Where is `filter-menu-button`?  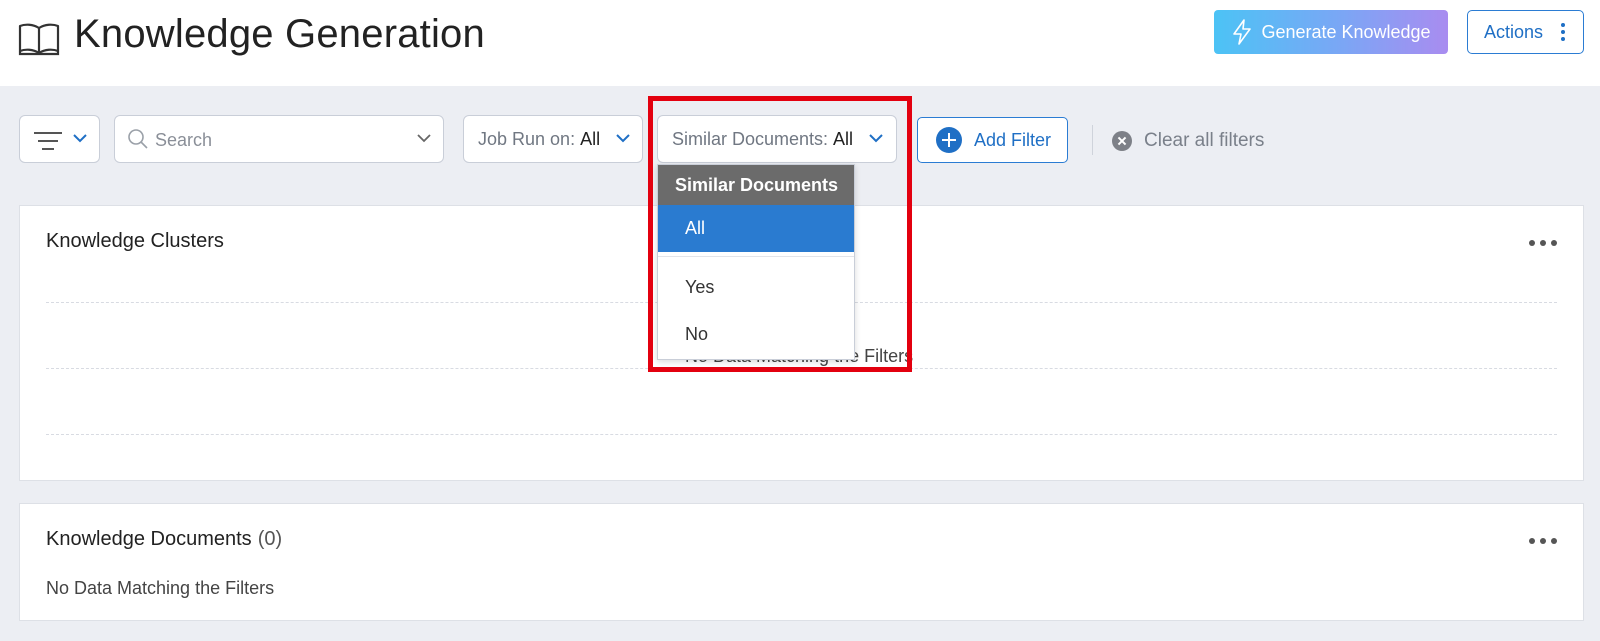 filter-menu-button is located at coordinates (59, 139).